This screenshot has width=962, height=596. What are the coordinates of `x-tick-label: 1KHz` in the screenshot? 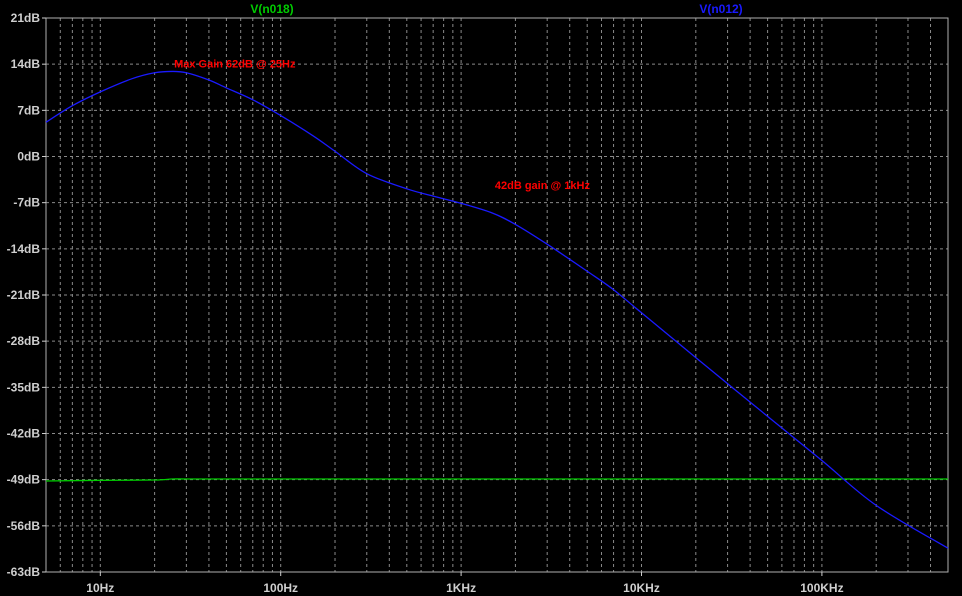 It's located at (461, 588).